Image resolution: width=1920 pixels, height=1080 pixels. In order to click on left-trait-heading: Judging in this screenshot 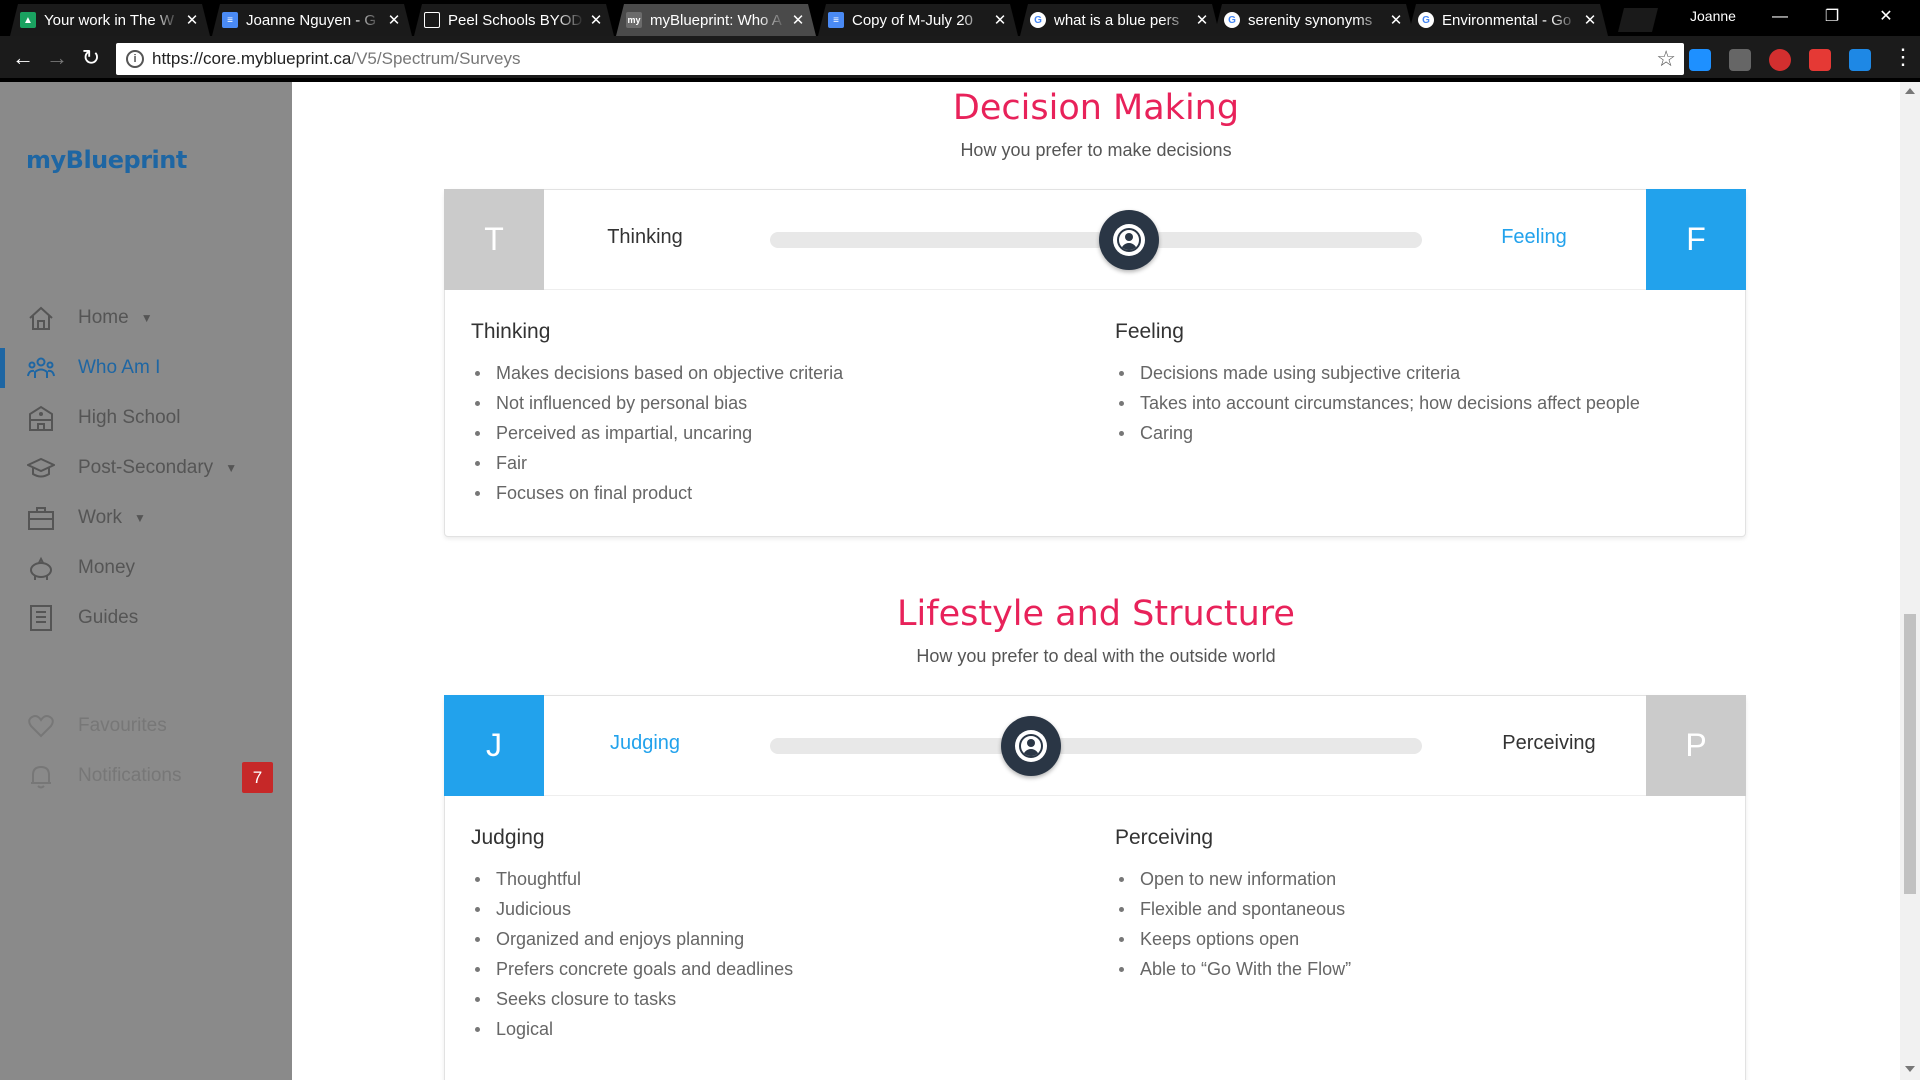, I will do `click(508, 837)`.